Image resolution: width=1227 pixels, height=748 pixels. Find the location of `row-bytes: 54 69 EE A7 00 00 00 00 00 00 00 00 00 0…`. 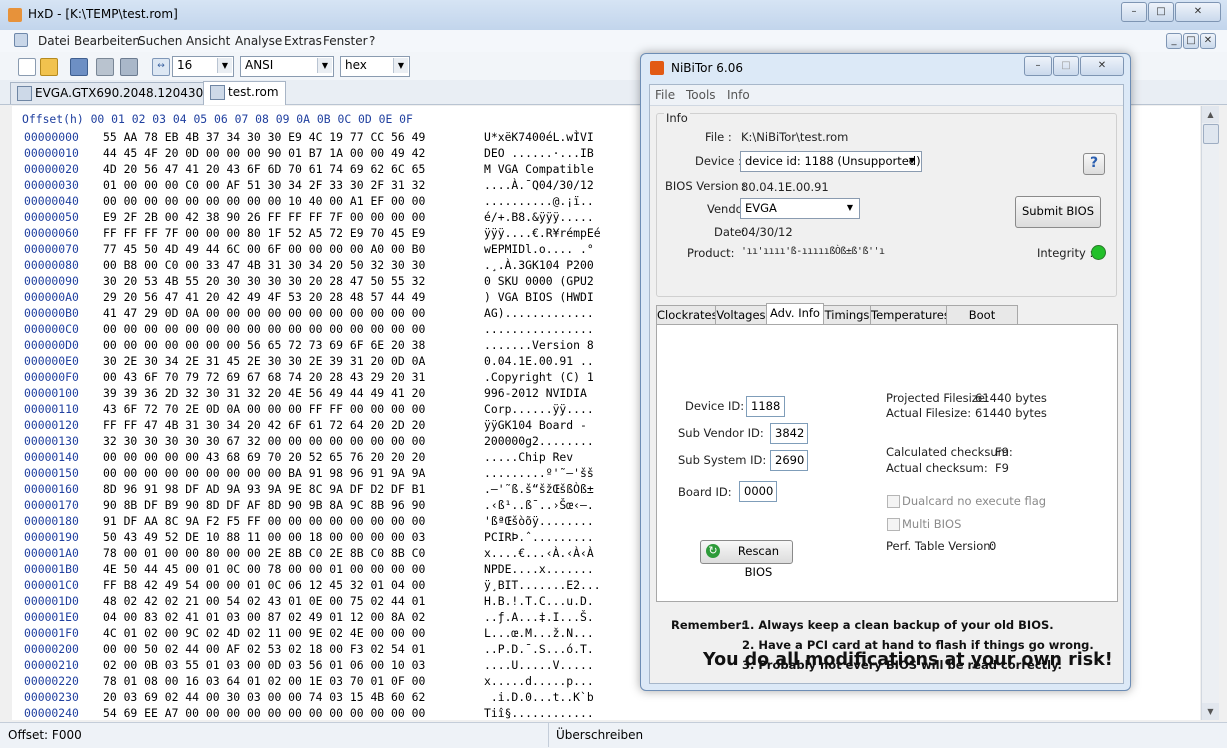

row-bytes: 54 69 EE A7 00 00 00 00 00 00 00 00 00 0… is located at coordinates (264, 713).